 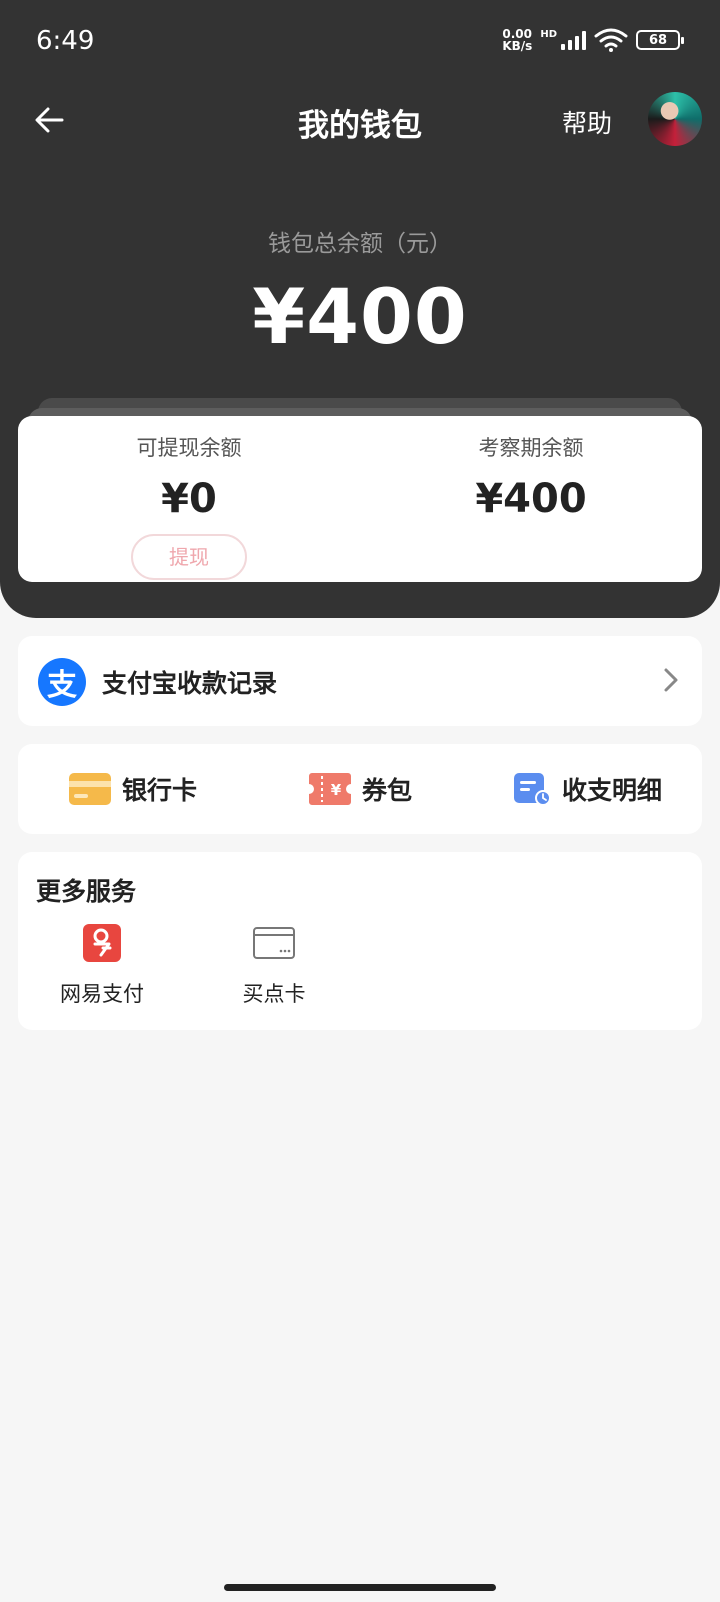 What do you see at coordinates (675, 119) in the screenshot?
I see `avatar` at bounding box center [675, 119].